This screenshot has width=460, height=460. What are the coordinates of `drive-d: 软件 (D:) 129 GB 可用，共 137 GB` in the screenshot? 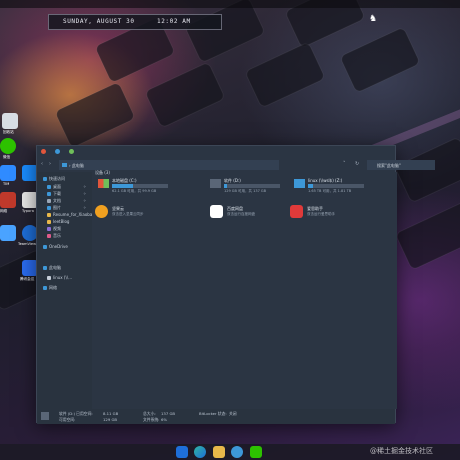 It's located at (246, 188).